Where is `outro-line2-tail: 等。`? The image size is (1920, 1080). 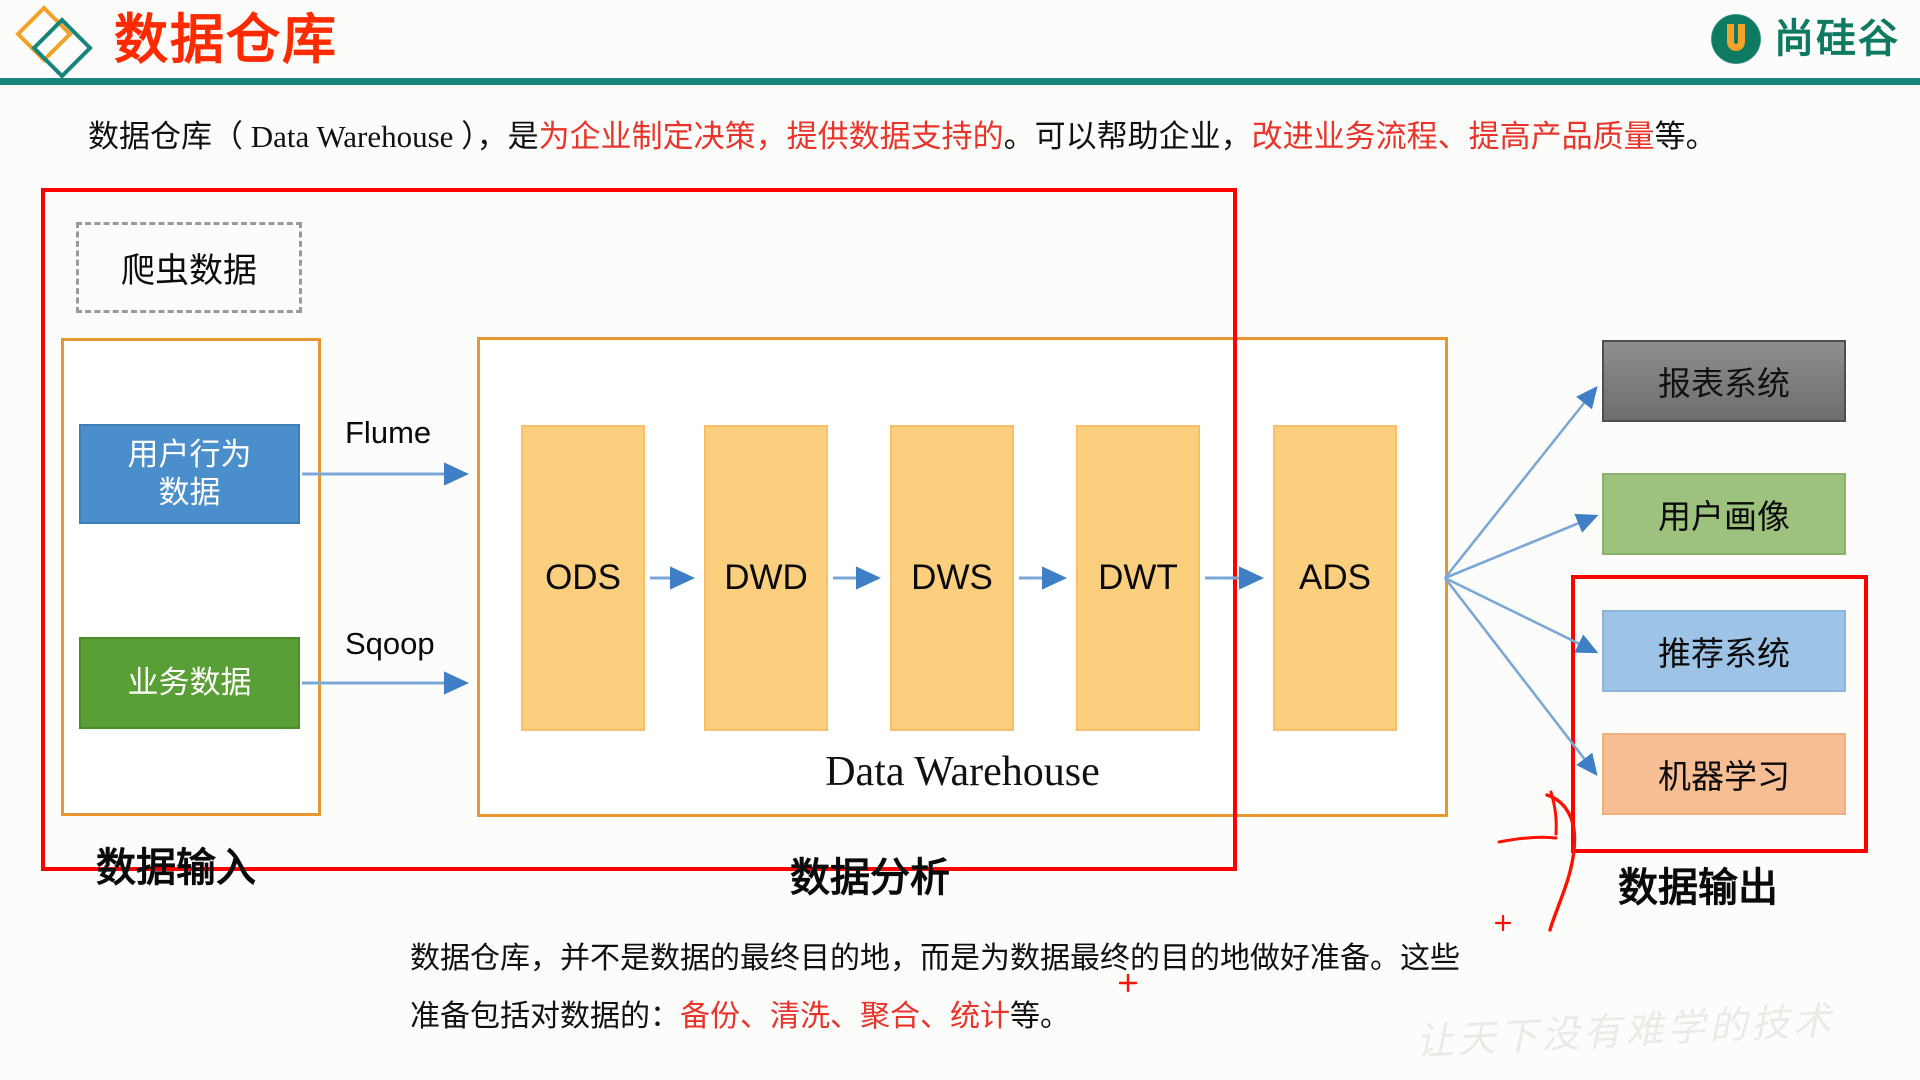 outro-line2-tail: 等。 is located at coordinates (1040, 1016).